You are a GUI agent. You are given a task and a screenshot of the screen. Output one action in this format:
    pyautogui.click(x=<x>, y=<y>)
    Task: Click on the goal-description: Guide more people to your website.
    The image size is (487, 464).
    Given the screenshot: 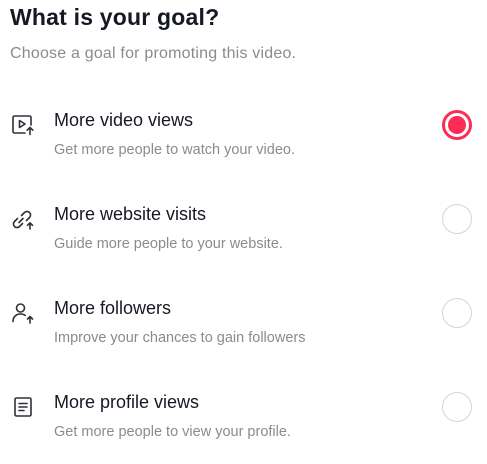 What is the action you would take?
    pyautogui.click(x=168, y=244)
    